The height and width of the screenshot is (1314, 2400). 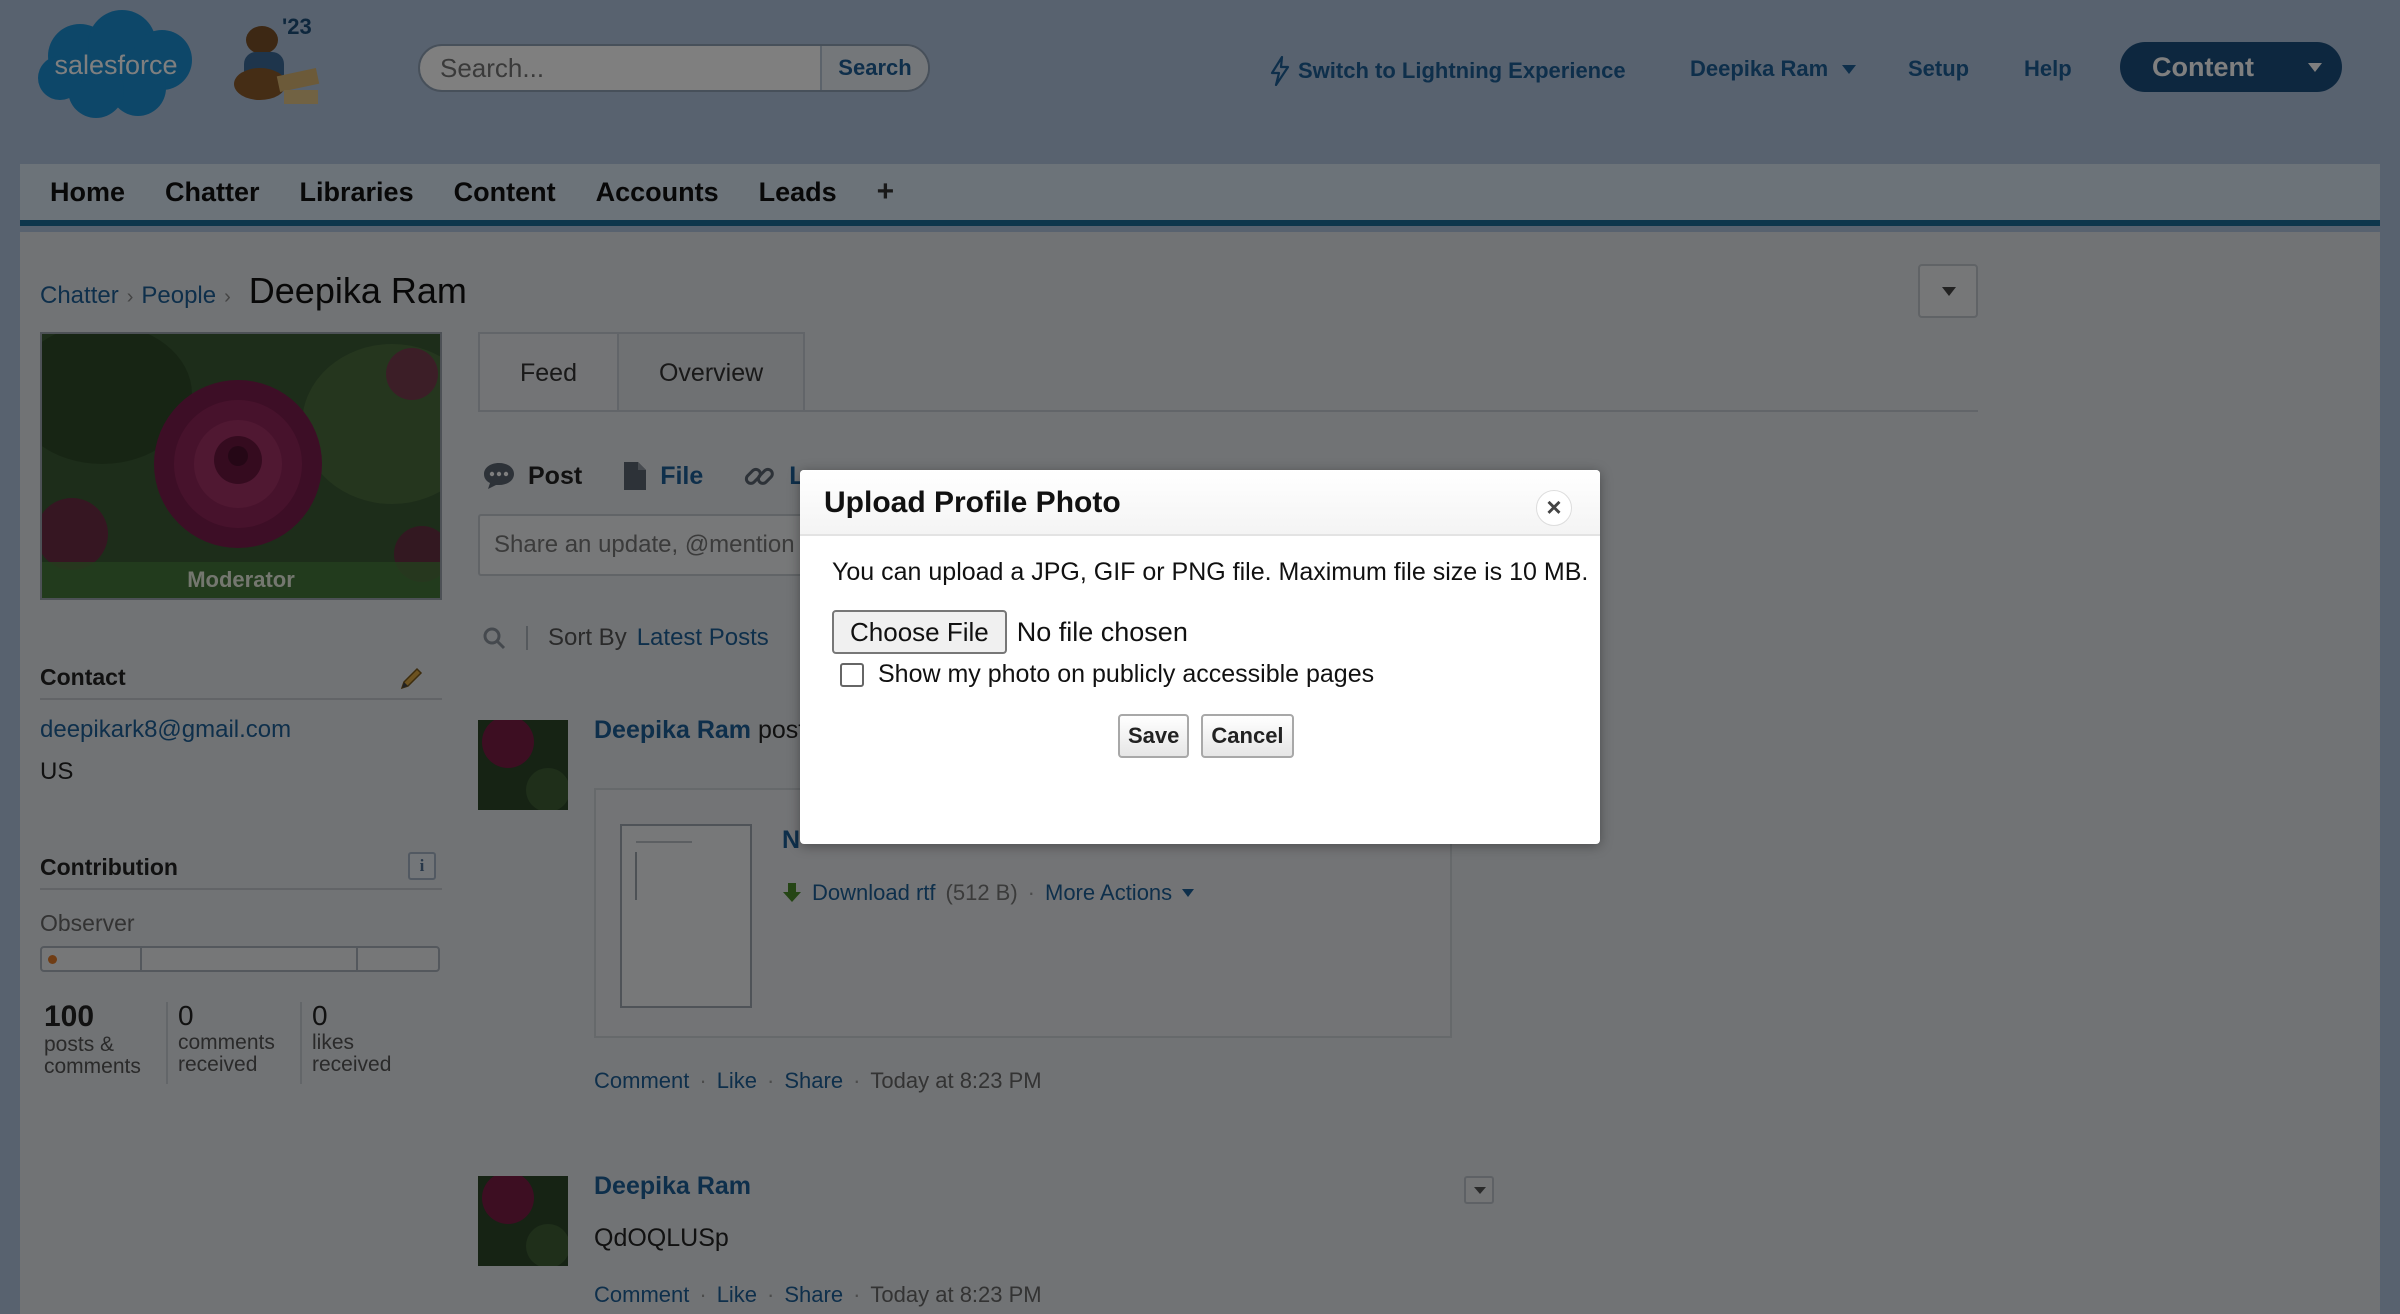 What do you see at coordinates (1247, 736) in the screenshot?
I see `cancel-button: Cancel` at bounding box center [1247, 736].